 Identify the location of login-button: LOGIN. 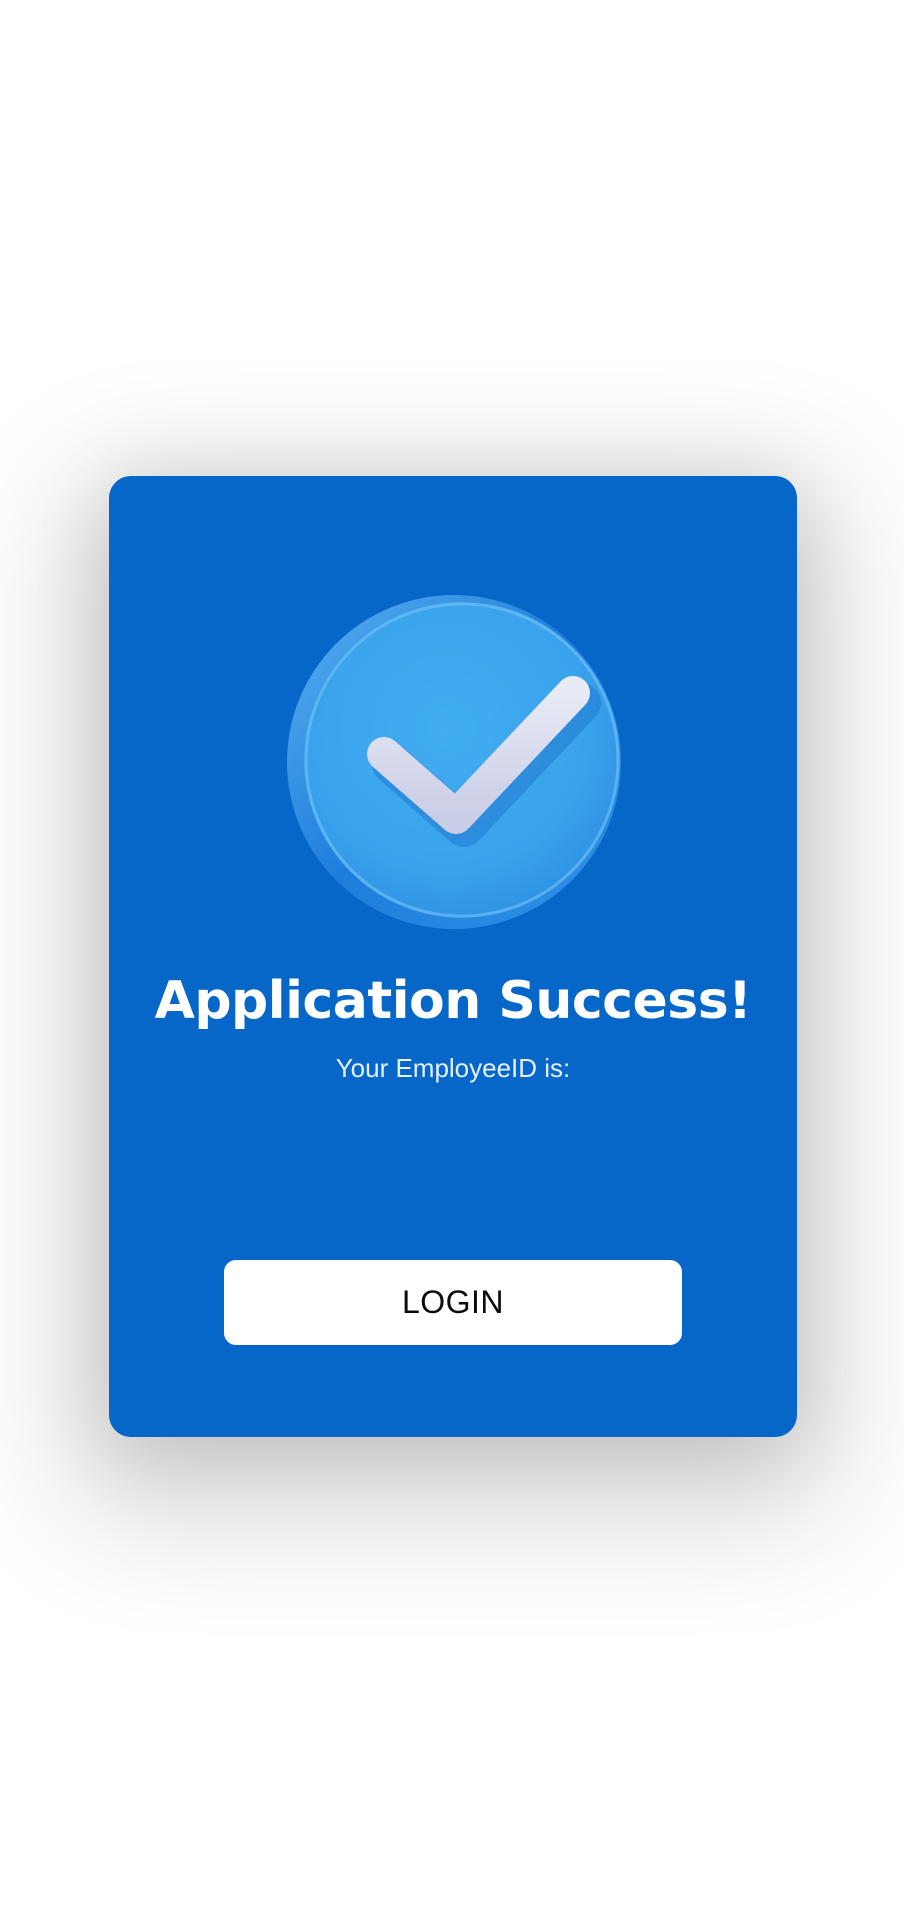
(453, 1302).